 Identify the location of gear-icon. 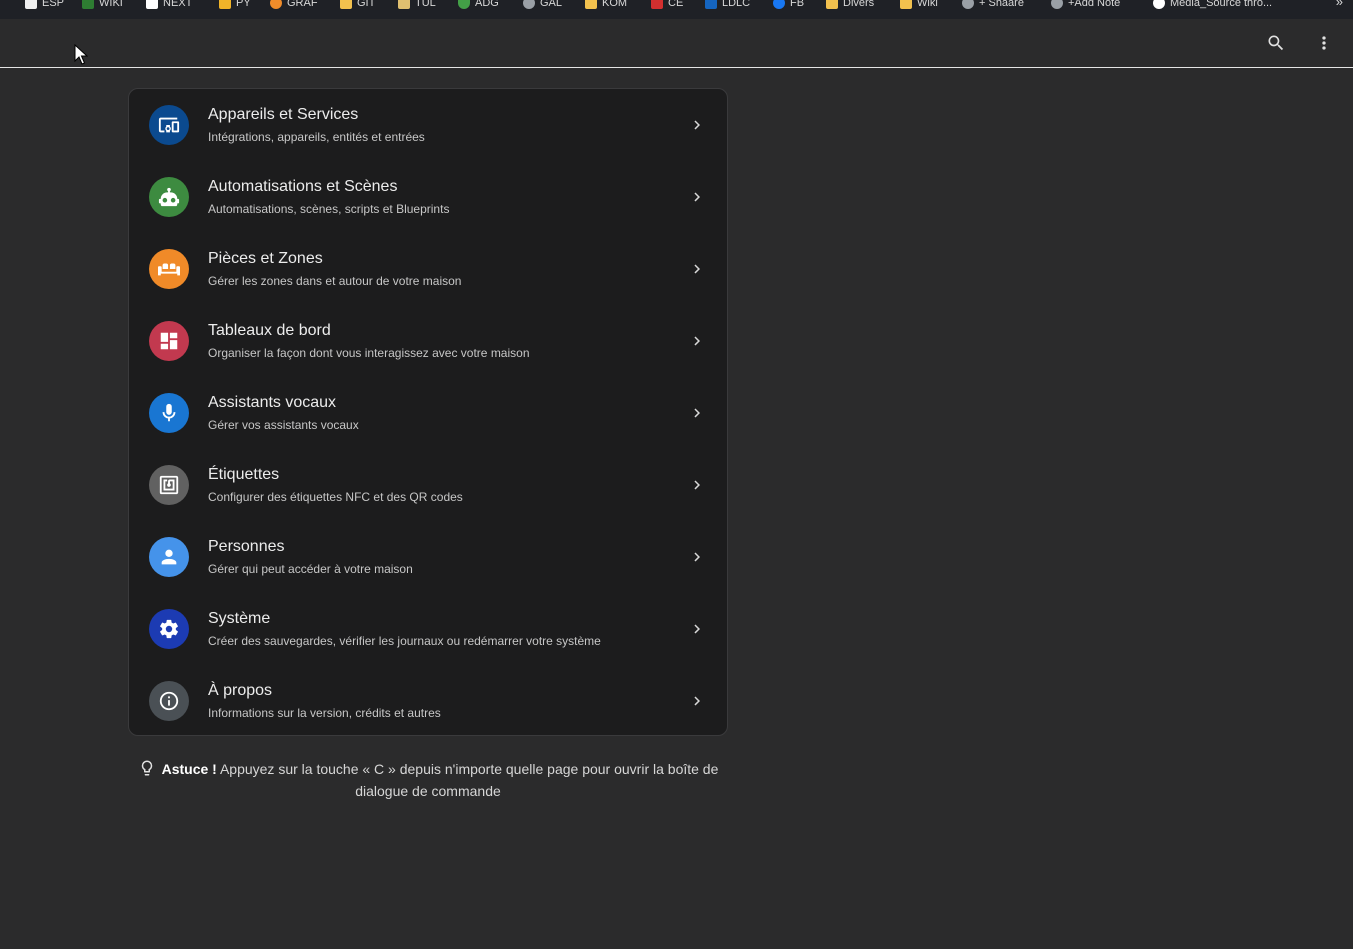
(276, 4).